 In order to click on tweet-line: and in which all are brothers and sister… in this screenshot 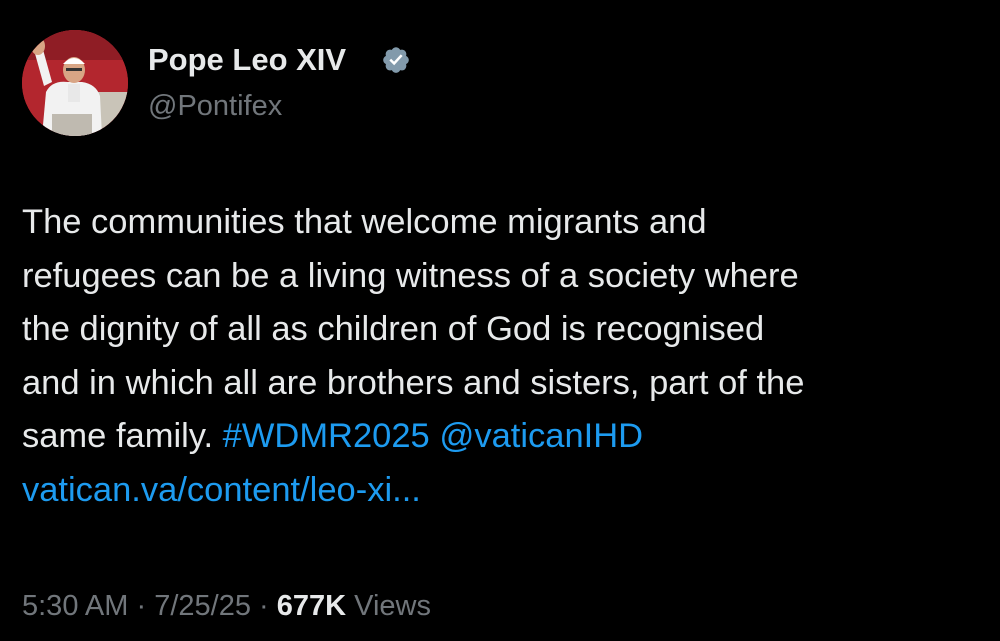, I will do `click(413, 382)`.